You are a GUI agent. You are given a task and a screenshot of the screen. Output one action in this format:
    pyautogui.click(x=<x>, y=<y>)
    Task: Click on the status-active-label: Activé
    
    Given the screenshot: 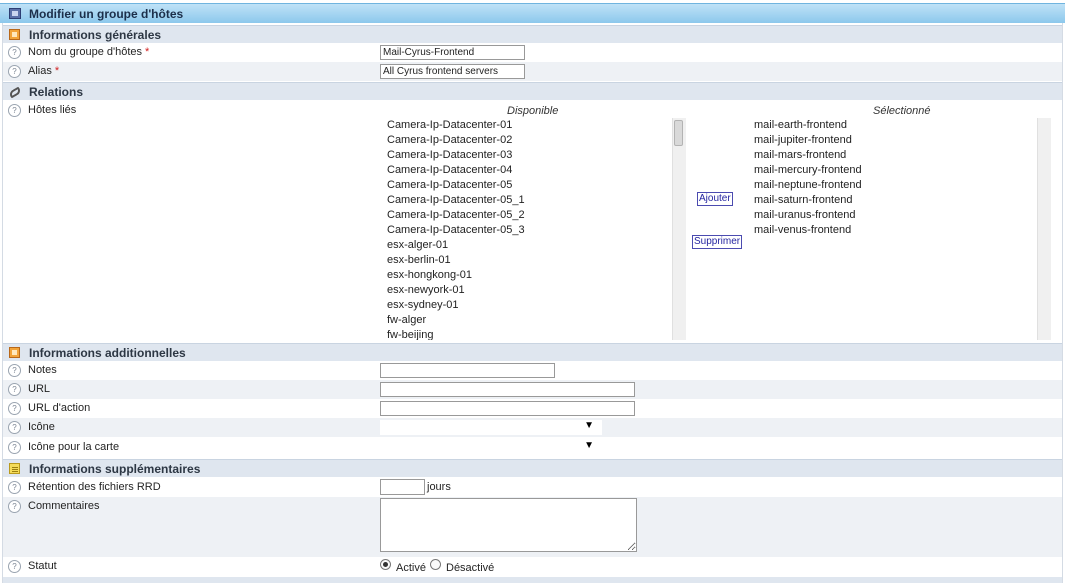 What is the action you would take?
    pyautogui.click(x=411, y=568)
    